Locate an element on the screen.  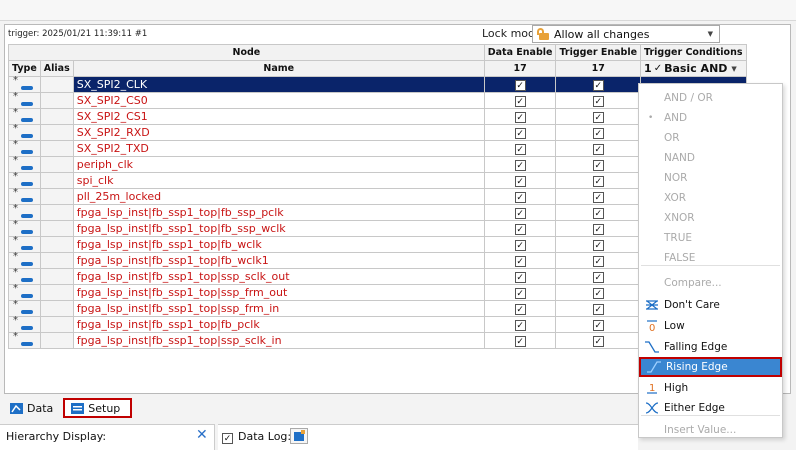
node-name: SX_SPI2_CLK is located at coordinates (278, 84).